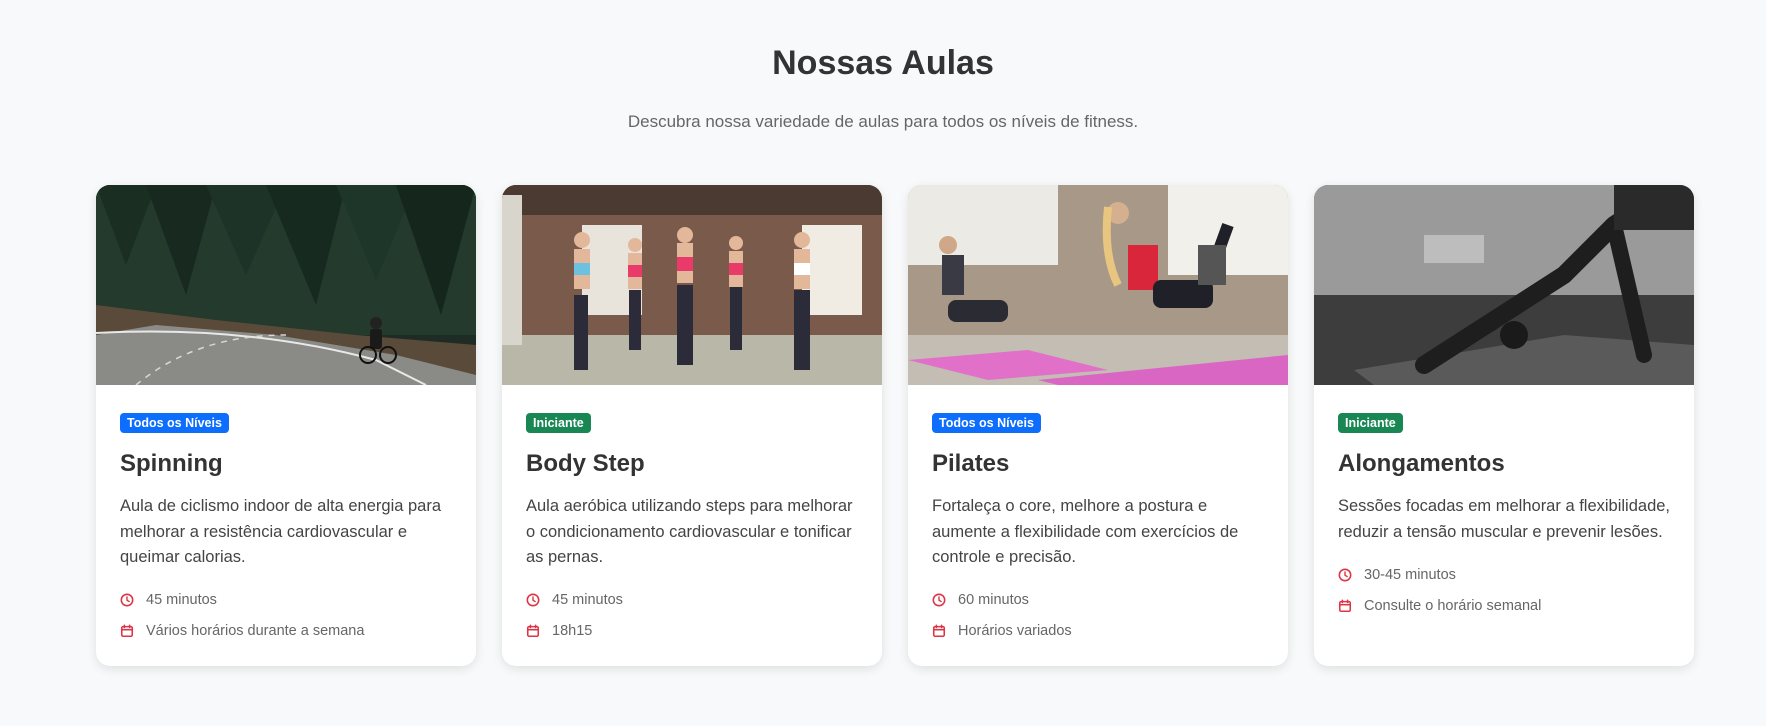 The width and height of the screenshot is (1766, 726). Describe the element at coordinates (572, 631) in the screenshot. I see `schedule-text: 18h15` at that location.